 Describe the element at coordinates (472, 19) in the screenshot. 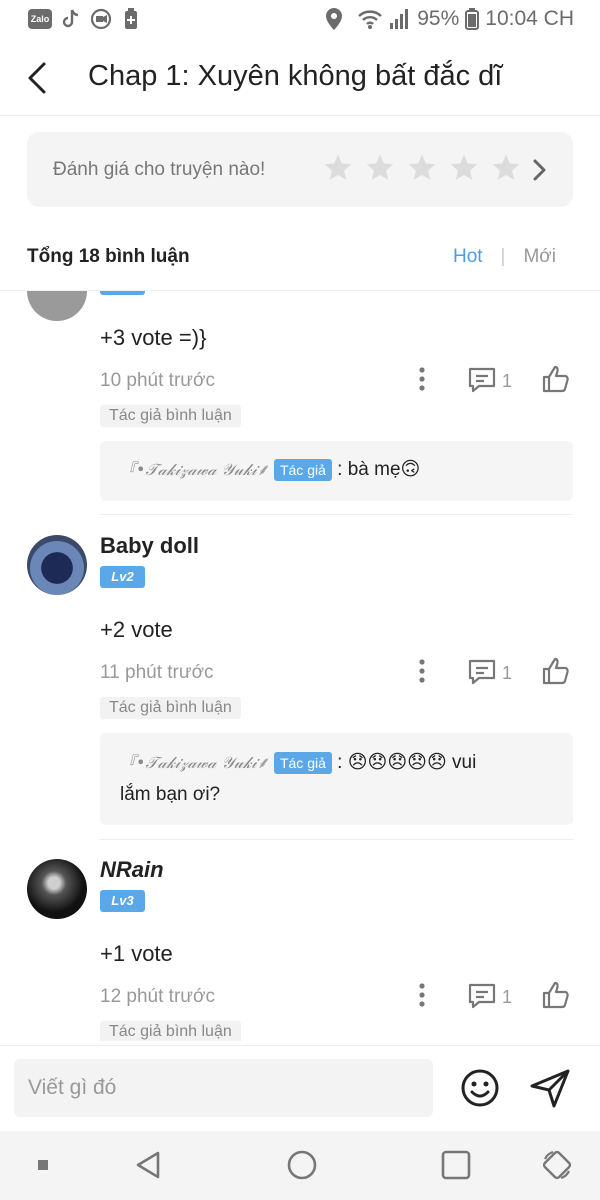

I see `battery-icon` at that location.